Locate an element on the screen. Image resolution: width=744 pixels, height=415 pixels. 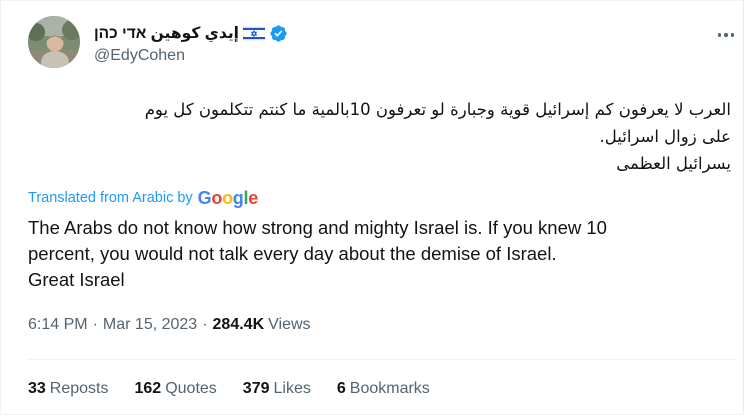
bookmarks-label: Bookmarks is located at coordinates (389, 388).